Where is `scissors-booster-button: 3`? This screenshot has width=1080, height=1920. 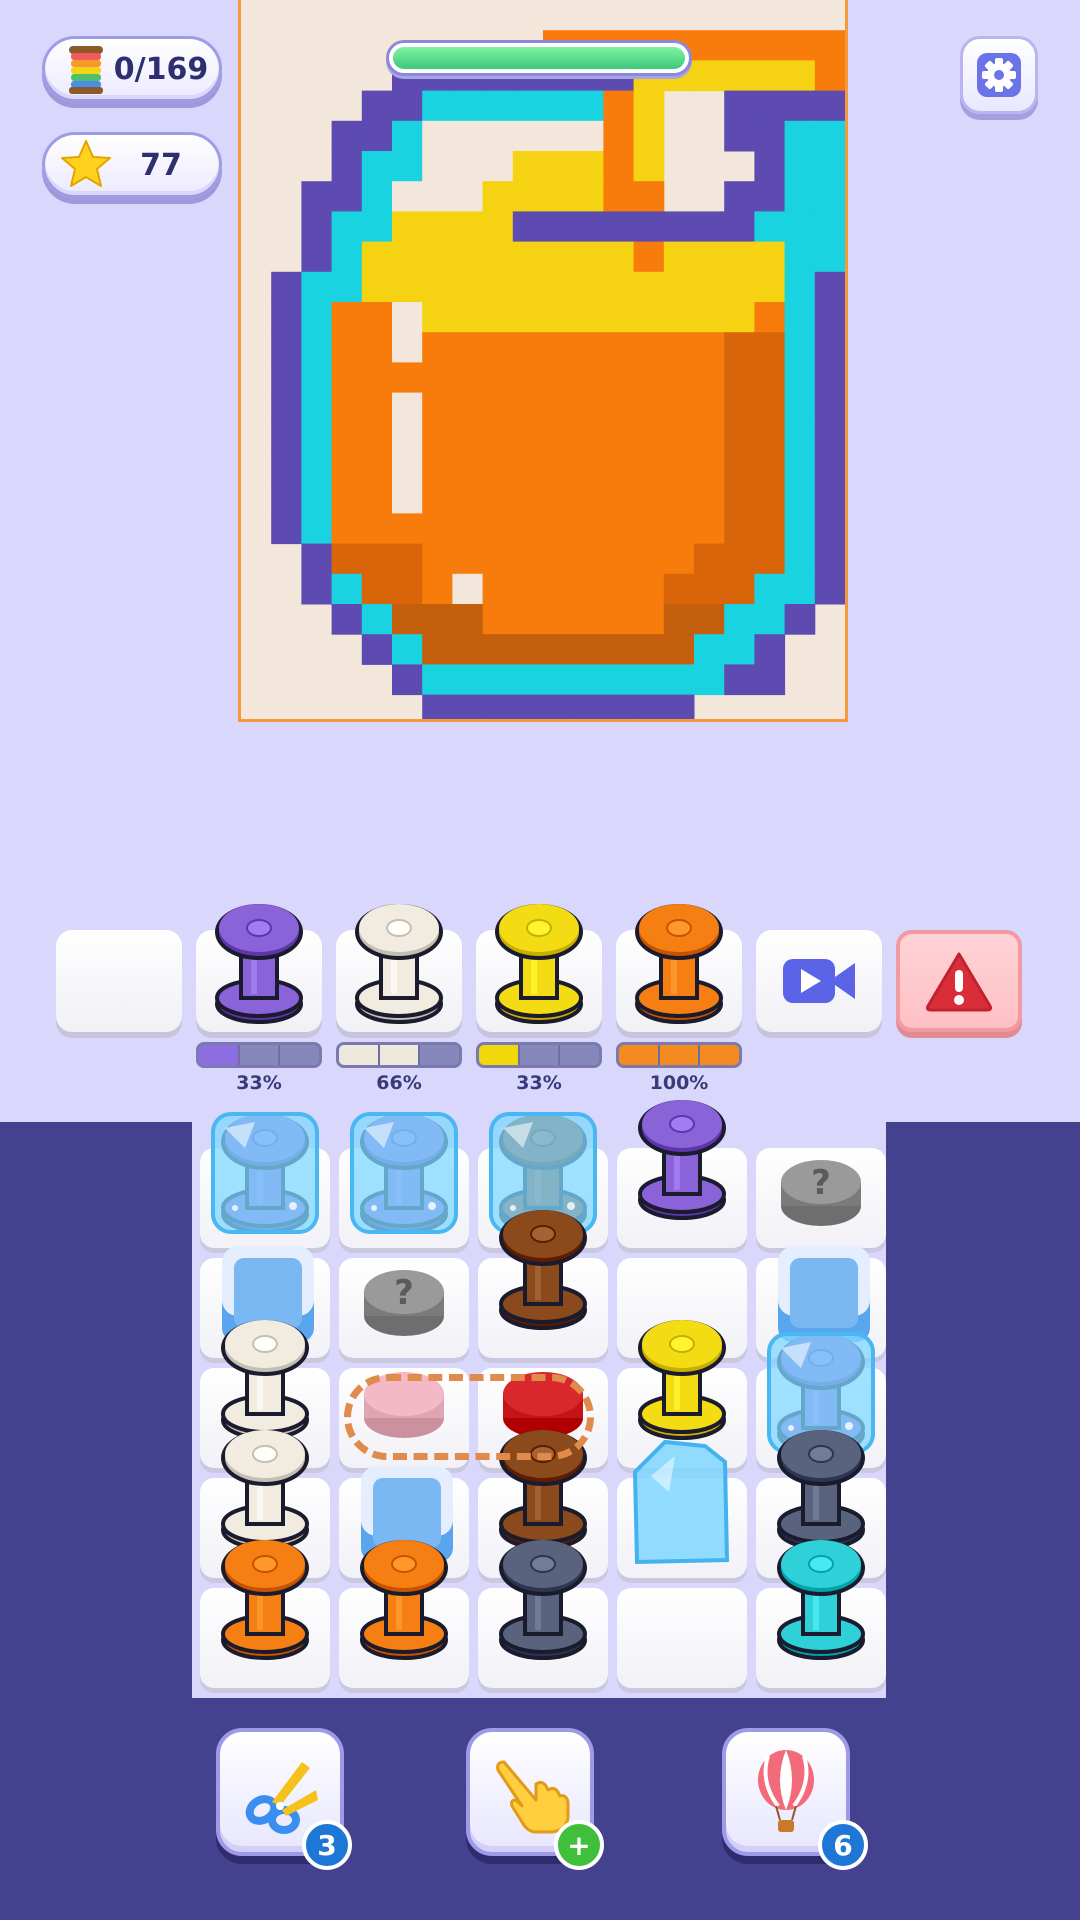 scissors-booster-button: 3 is located at coordinates (284, 1799).